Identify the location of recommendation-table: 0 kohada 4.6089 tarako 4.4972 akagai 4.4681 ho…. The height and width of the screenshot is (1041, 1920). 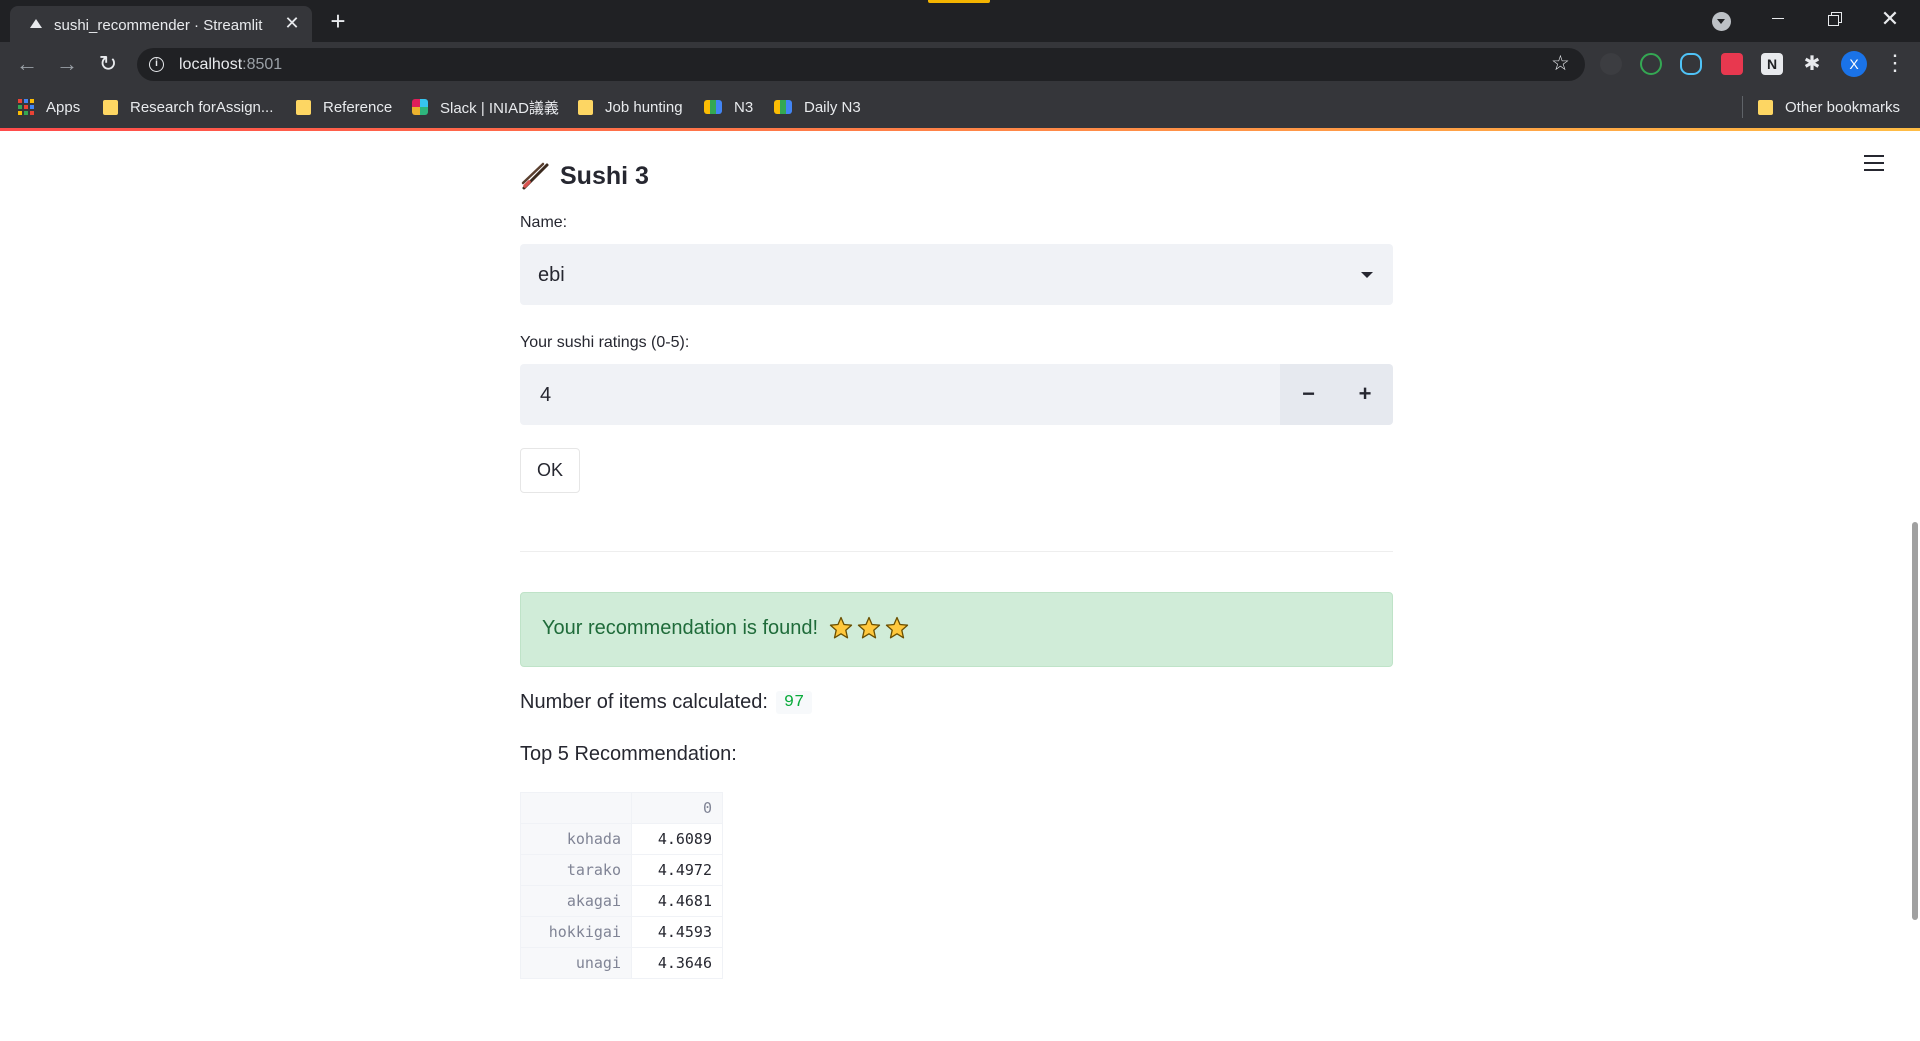
(621, 885).